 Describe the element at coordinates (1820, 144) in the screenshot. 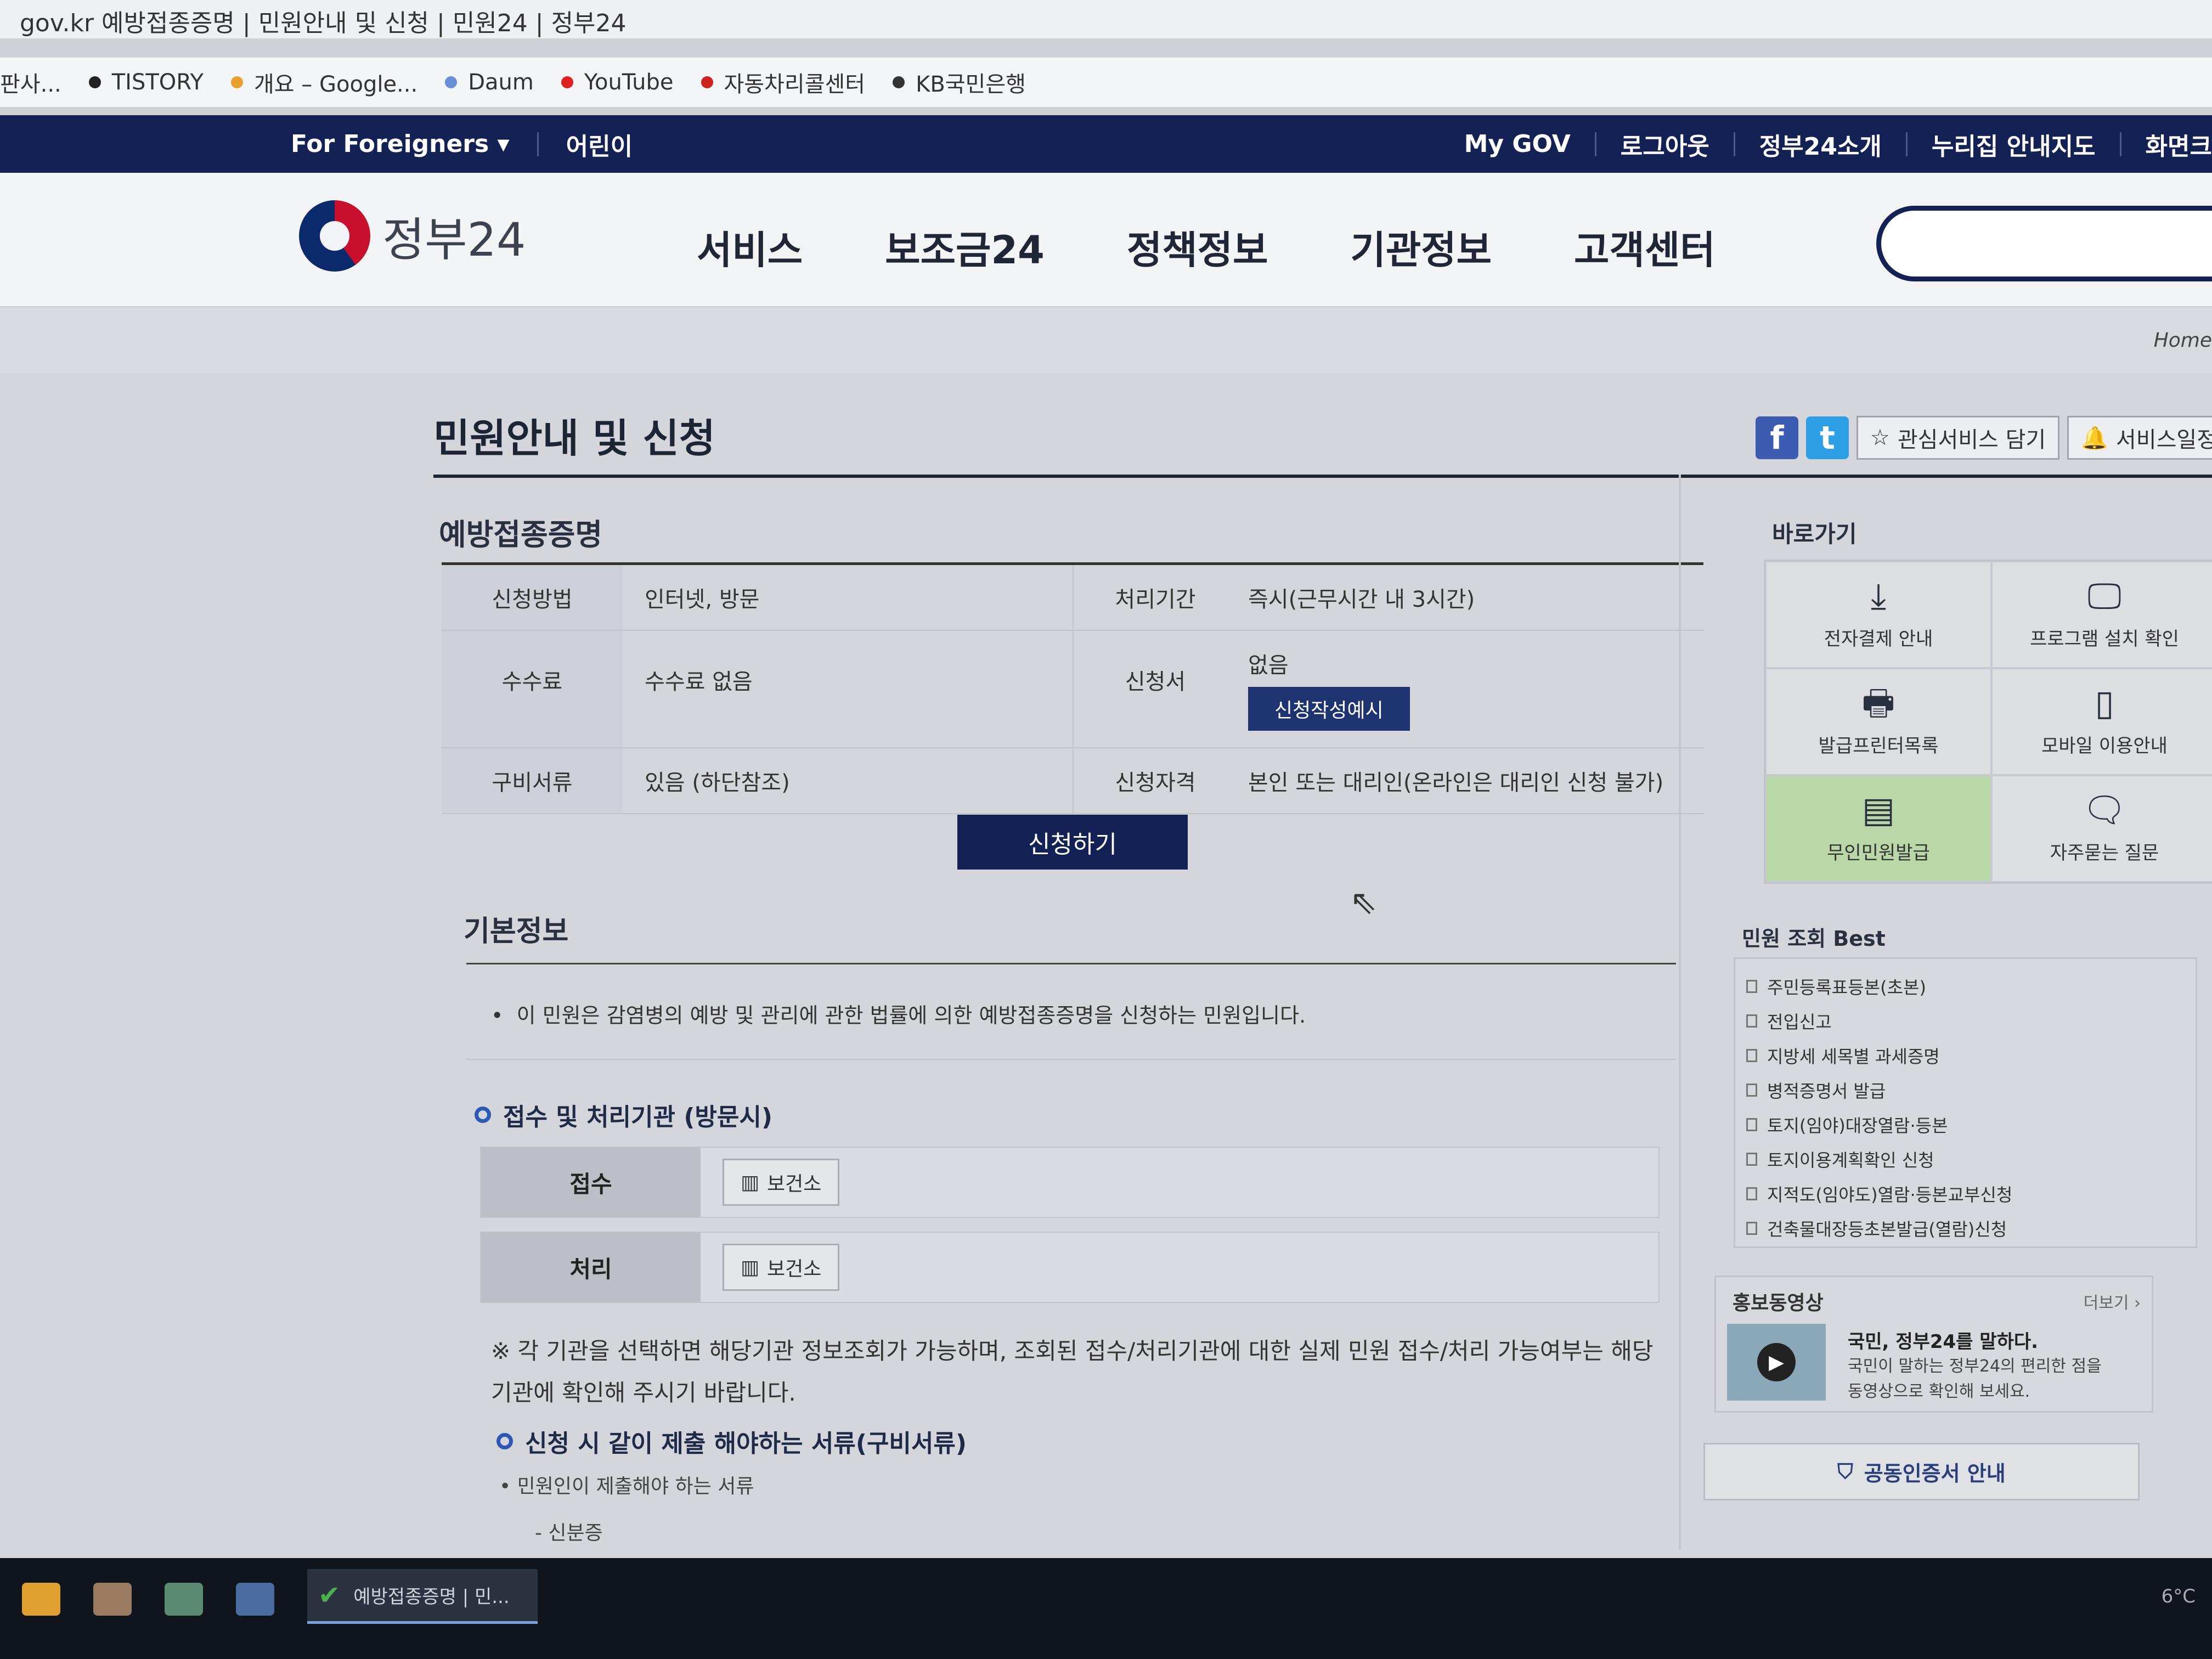

I see `utility-link: 정부24소개` at that location.